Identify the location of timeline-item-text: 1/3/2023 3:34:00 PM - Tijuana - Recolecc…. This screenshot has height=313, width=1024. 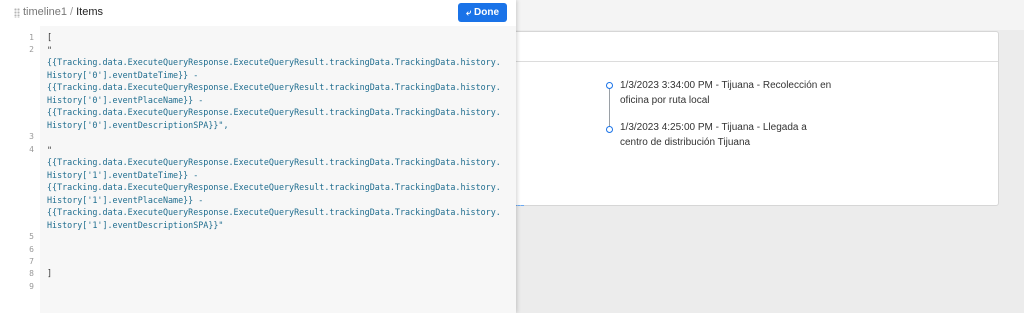
(726, 93).